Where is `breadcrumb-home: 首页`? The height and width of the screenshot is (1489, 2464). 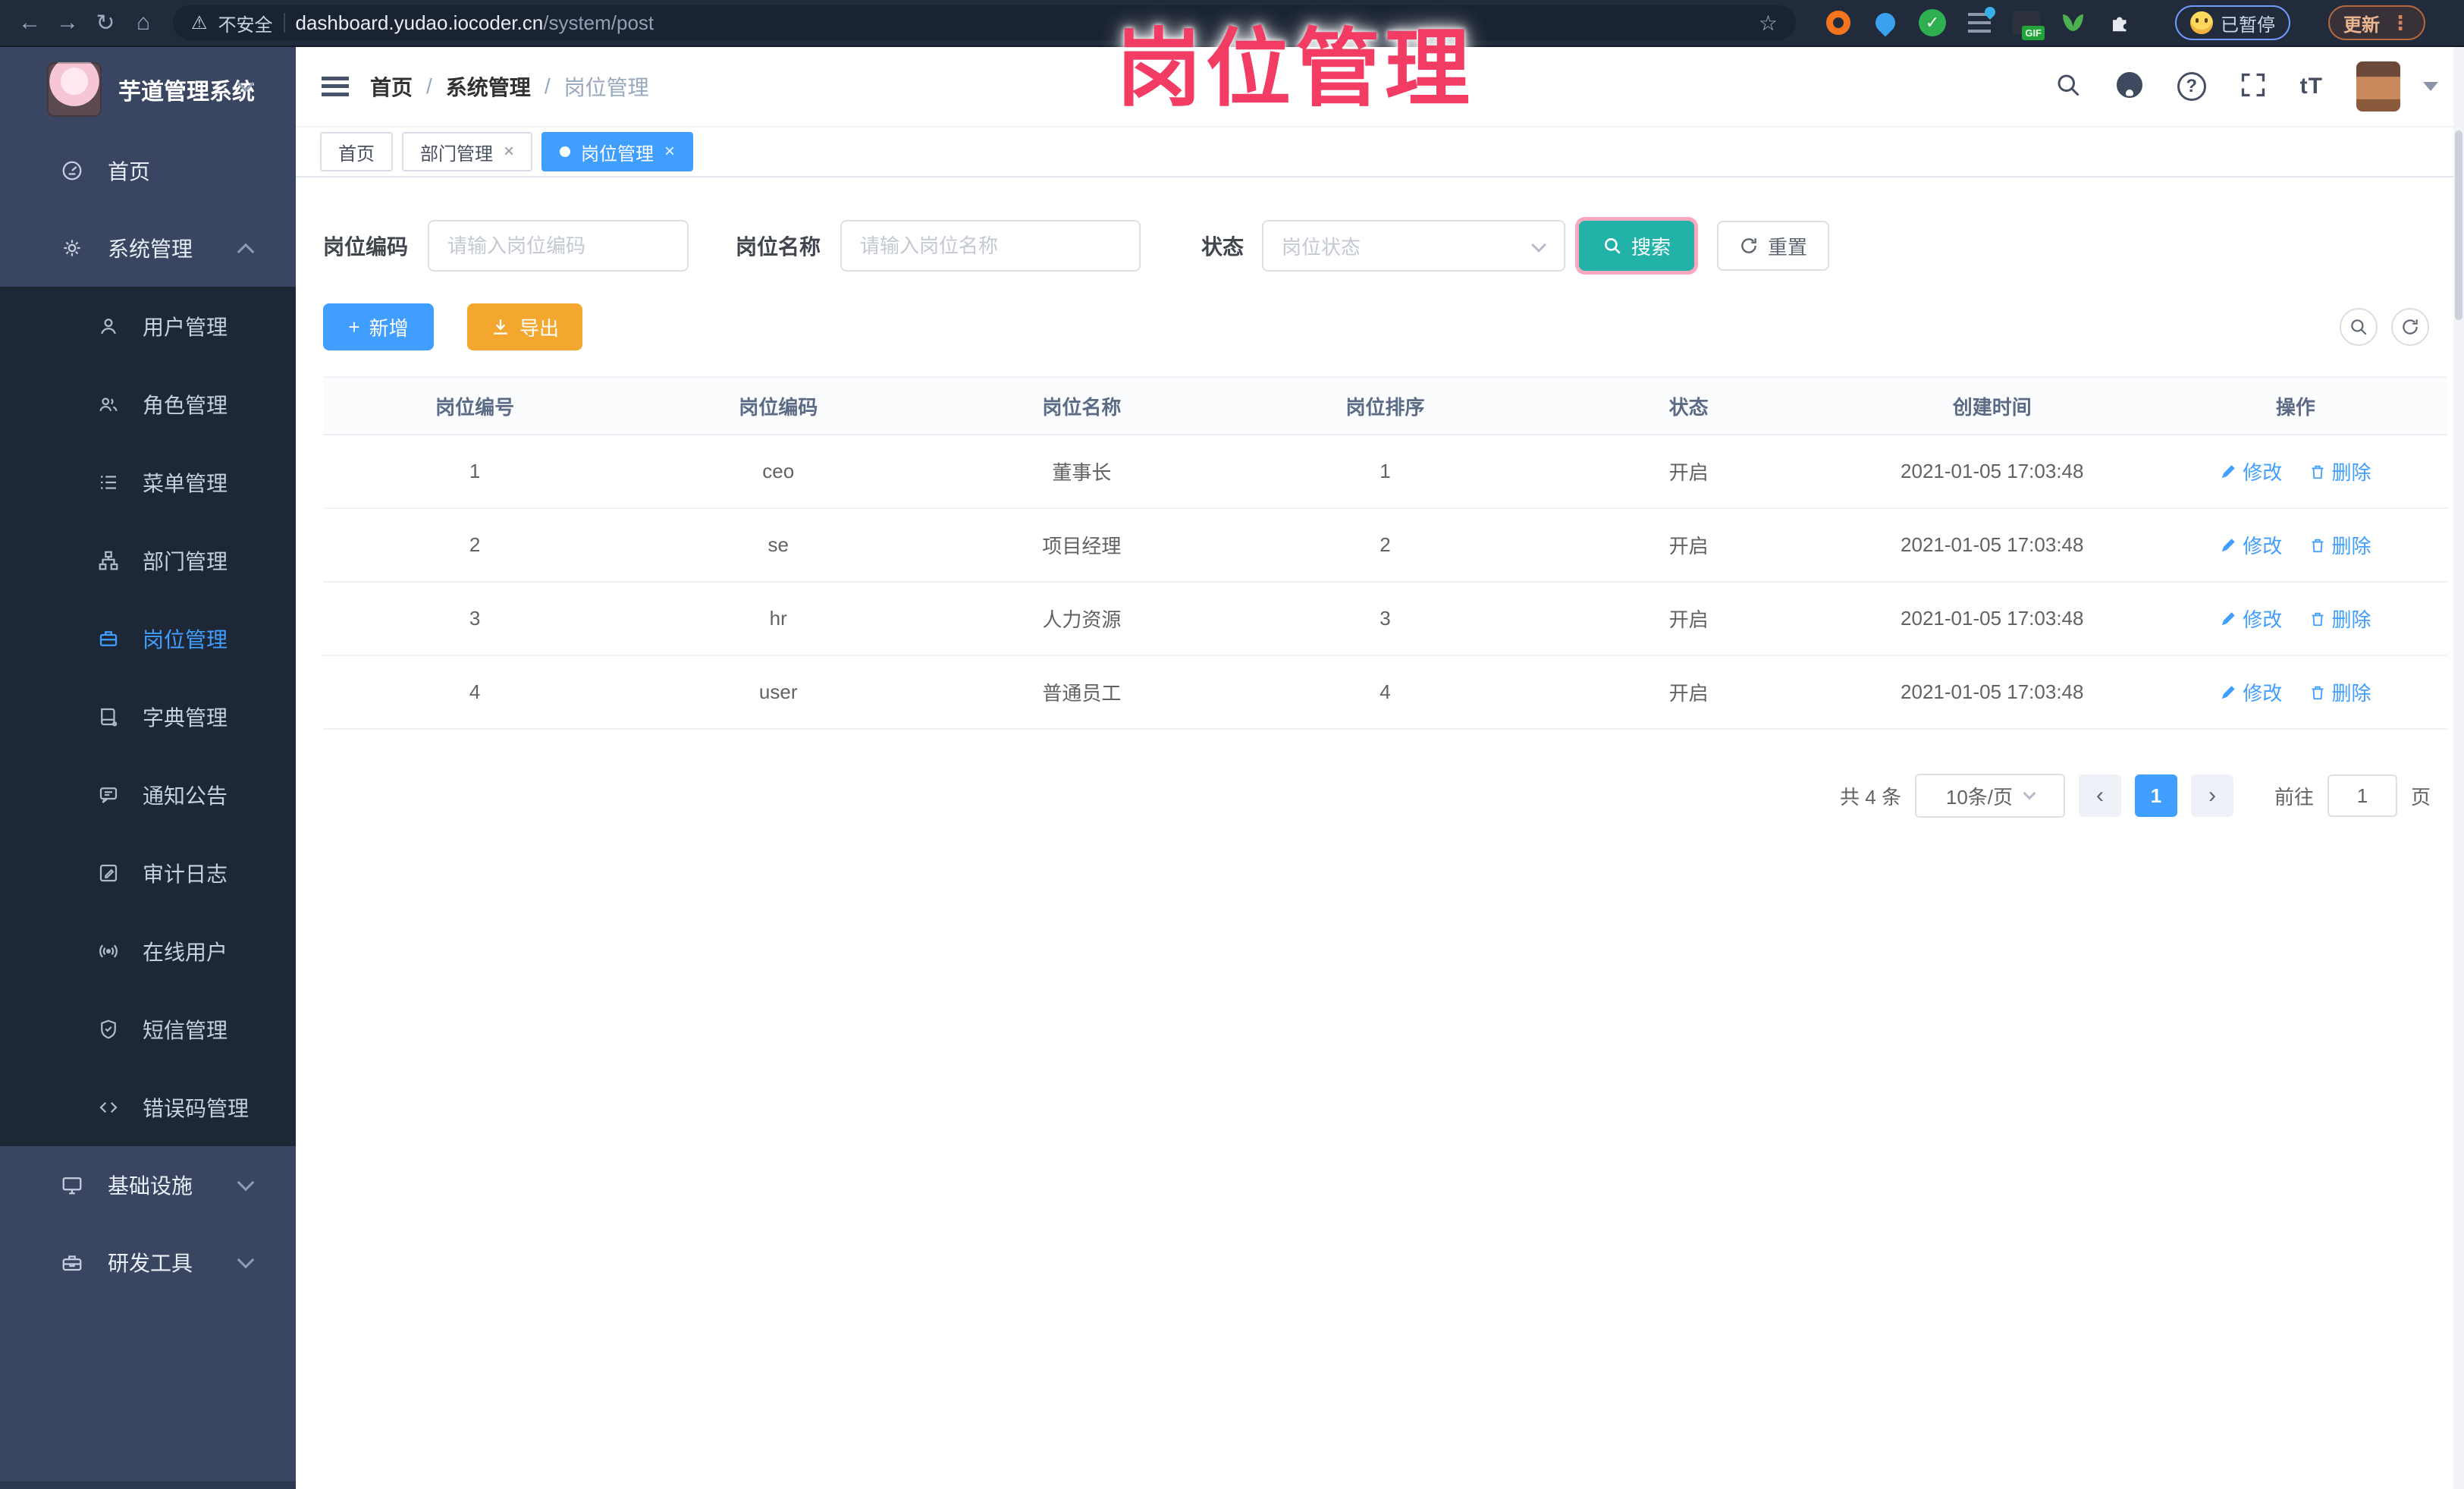
breadcrumb-home: 首页 is located at coordinates (392, 86).